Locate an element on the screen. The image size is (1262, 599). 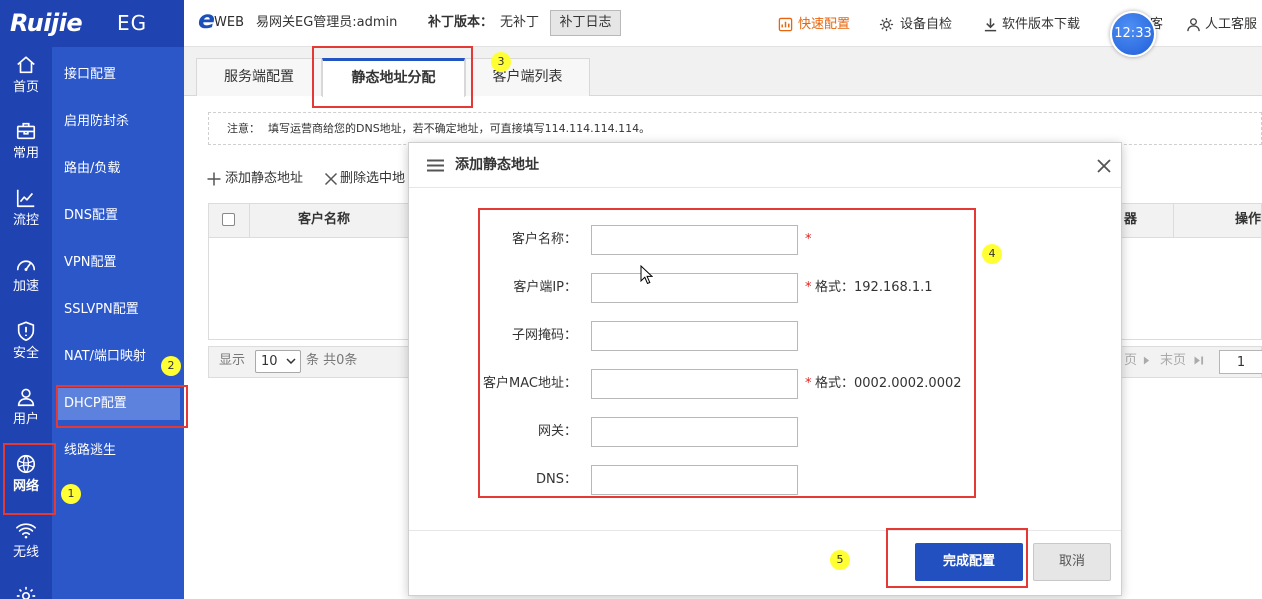
notice-label: 注意： is located at coordinates (243, 128).